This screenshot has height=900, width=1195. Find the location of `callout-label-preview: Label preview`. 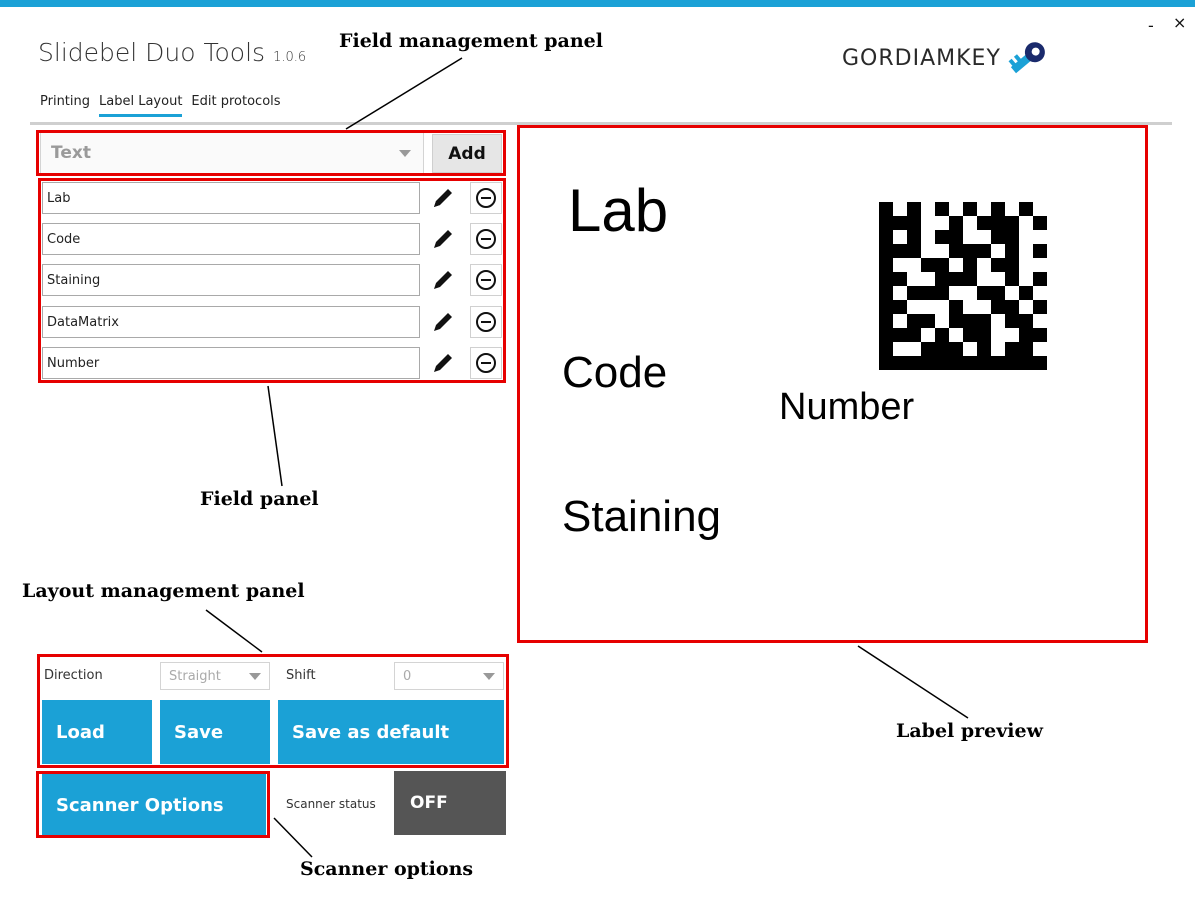

callout-label-preview: Label preview is located at coordinates (969, 731).